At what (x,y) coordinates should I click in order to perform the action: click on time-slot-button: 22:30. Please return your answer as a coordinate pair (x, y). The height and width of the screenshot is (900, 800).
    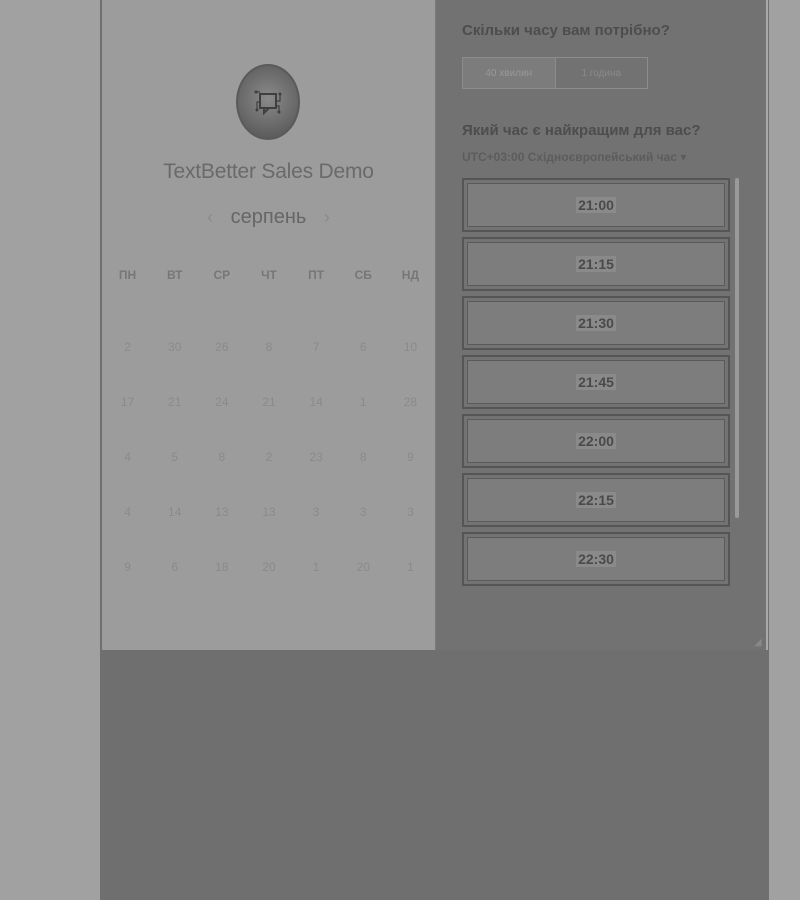
    Looking at the image, I should click on (596, 559).